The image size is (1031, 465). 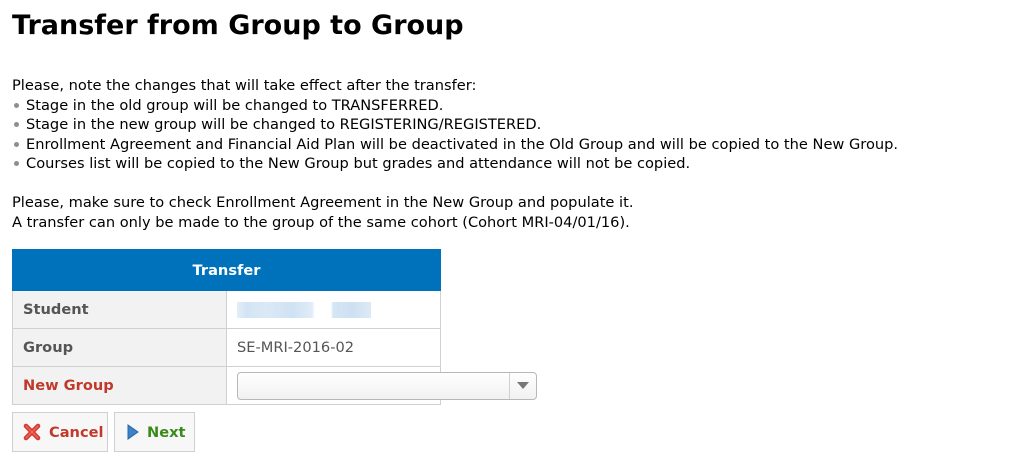 I want to click on table-row: New Group, so click(x=274, y=385).